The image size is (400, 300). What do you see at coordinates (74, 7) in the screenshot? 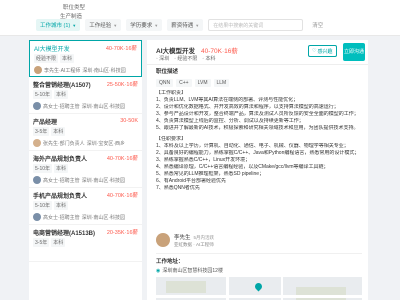
I see `category-tab-job-type: 职位类型` at bounding box center [74, 7].